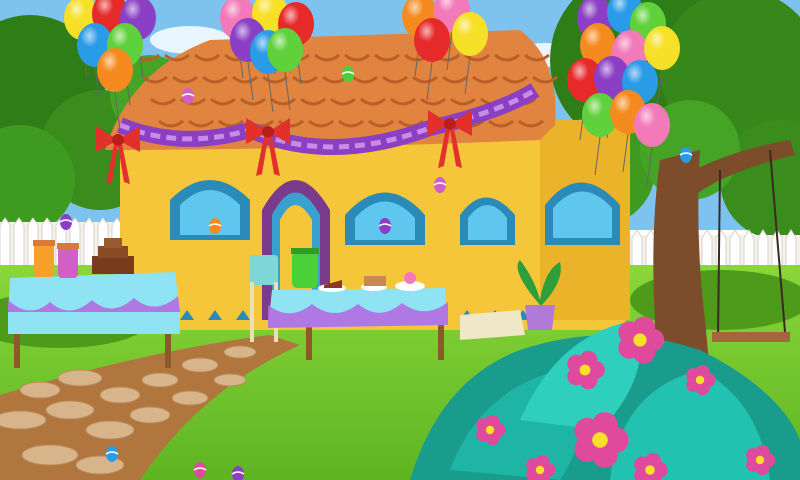 The width and height of the screenshot is (800, 480). Describe the element at coordinates (374, 283) in the screenshot. I see `cake-icon` at that location.